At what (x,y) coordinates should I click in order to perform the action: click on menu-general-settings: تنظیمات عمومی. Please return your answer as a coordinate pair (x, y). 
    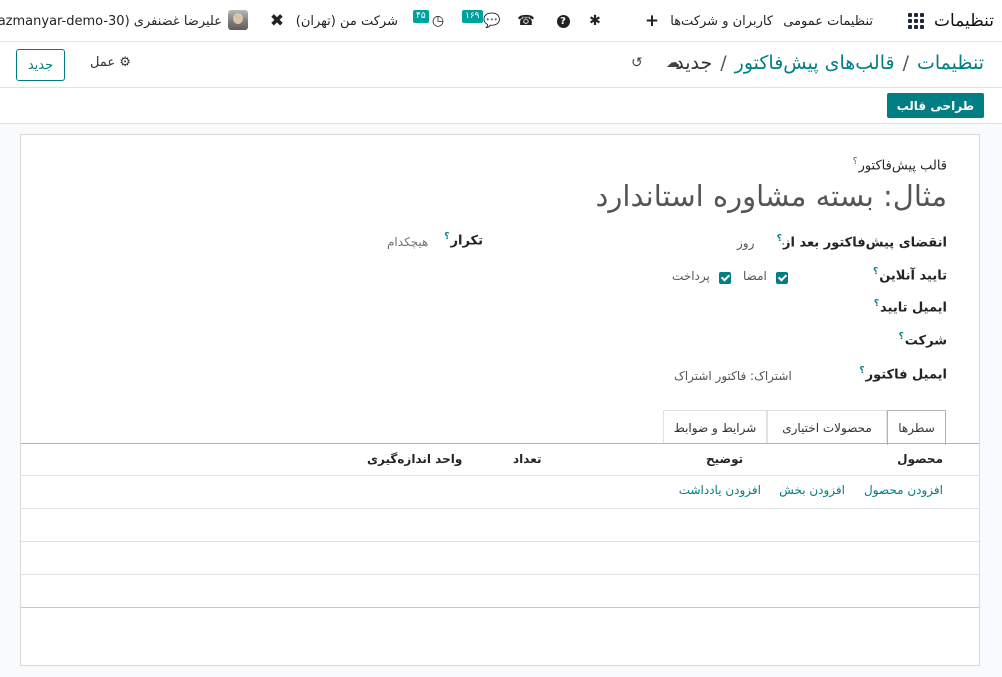
    Looking at the image, I should click on (828, 21).